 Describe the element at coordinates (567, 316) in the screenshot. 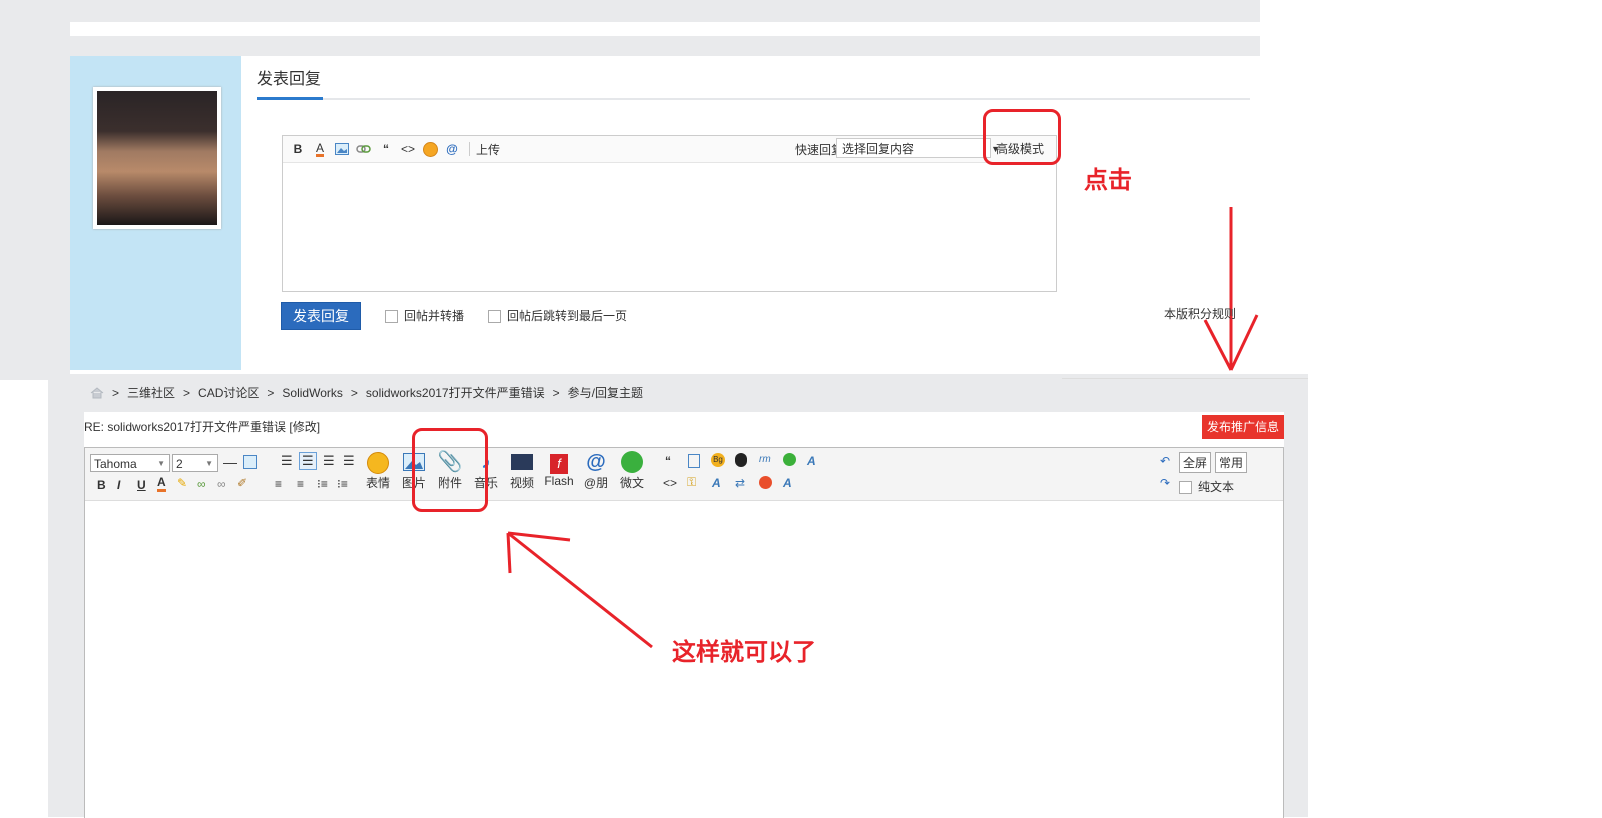

I see `jump-label: 回帖后跳转到最后一页` at that location.